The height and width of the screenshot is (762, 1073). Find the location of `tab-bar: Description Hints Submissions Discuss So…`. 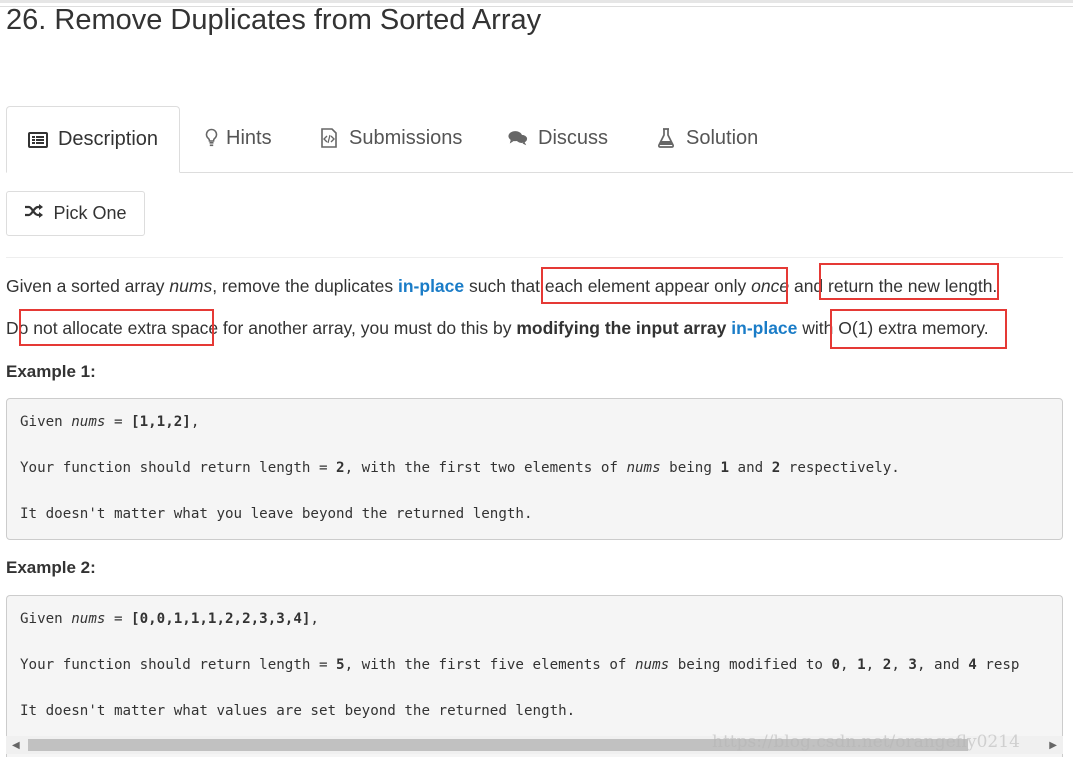

tab-bar: Description Hints Submissions Discuss So… is located at coordinates (539, 139).